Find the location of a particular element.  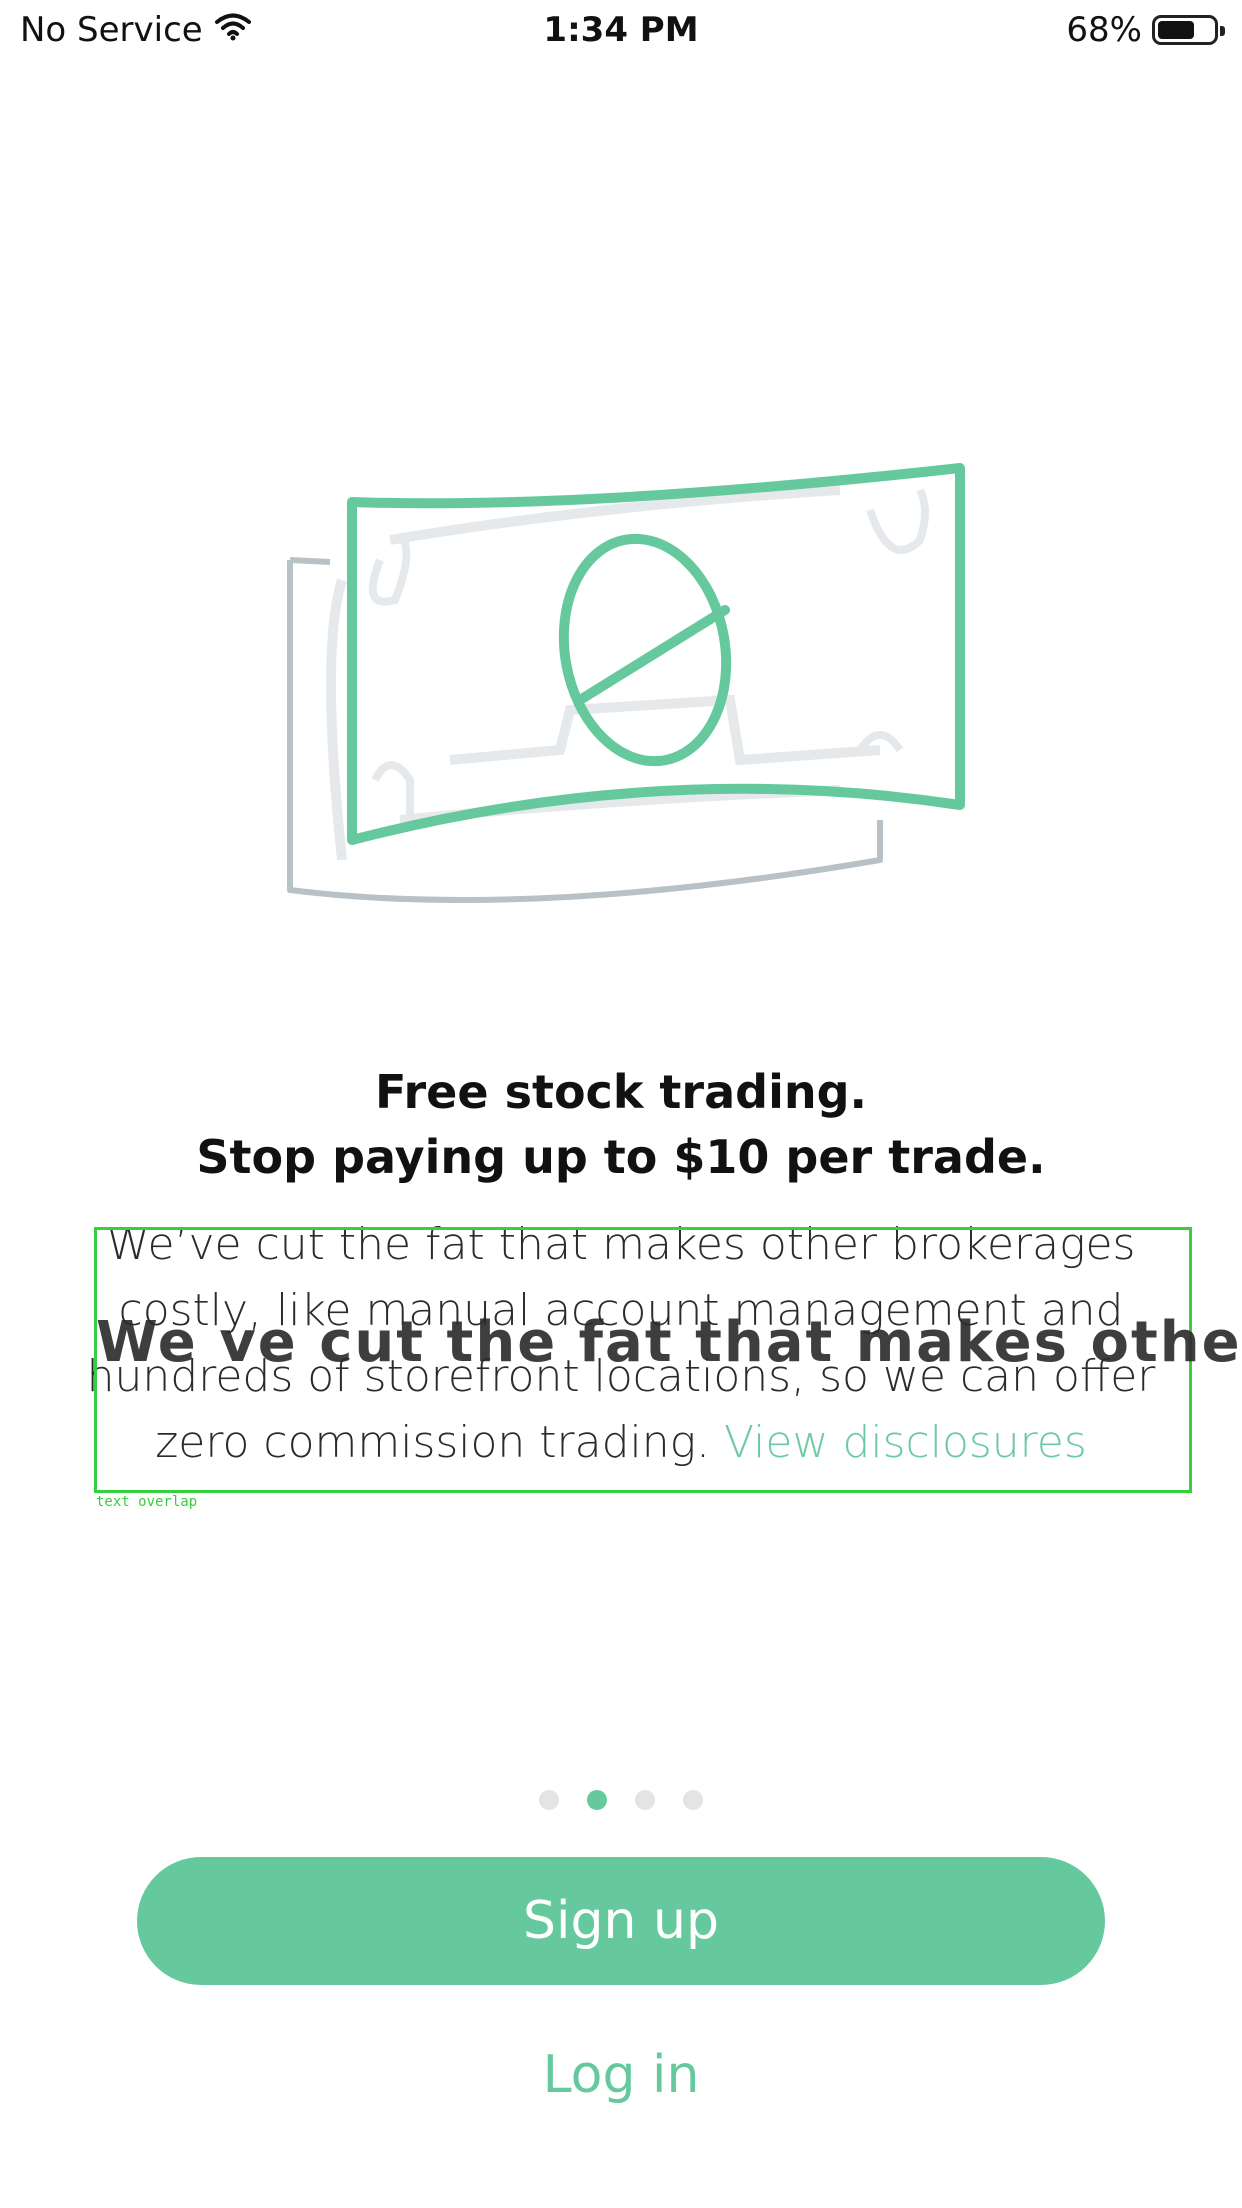

headline-line-2: Stop paying up to $10 per trade. is located at coordinates (621, 1157).